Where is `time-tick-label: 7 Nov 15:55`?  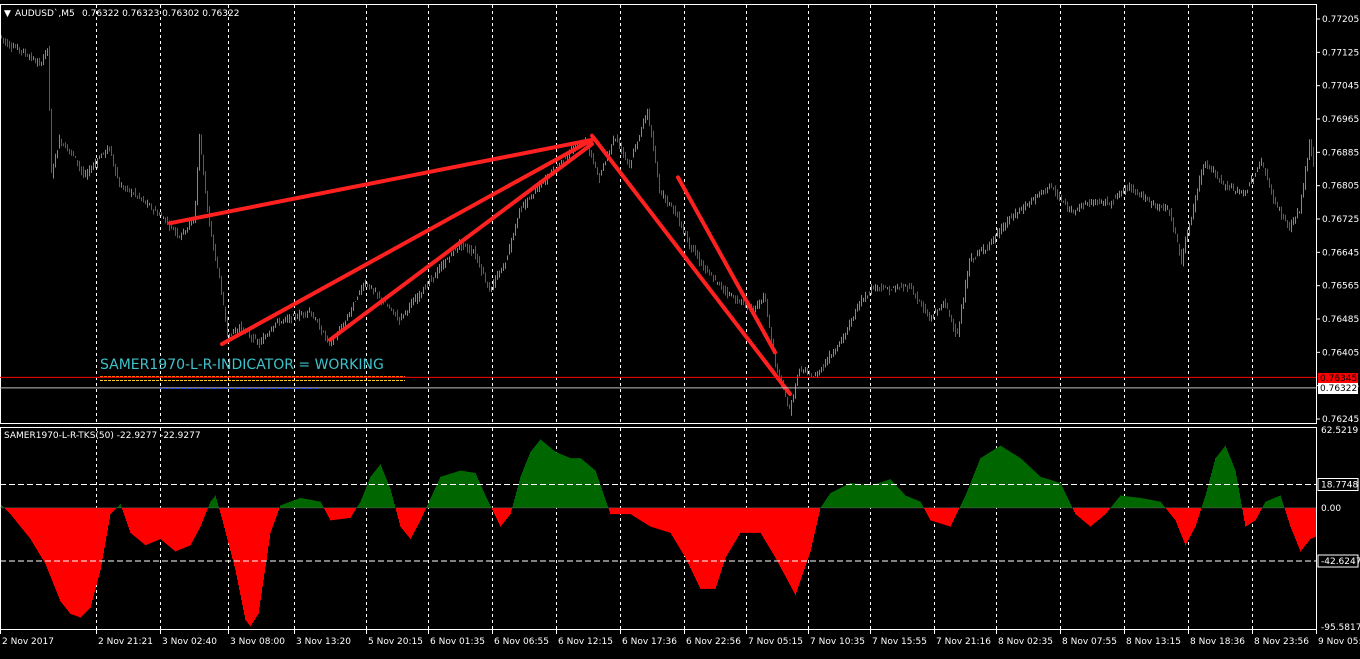
time-tick-label: 7 Nov 15:55 is located at coordinates (899, 642).